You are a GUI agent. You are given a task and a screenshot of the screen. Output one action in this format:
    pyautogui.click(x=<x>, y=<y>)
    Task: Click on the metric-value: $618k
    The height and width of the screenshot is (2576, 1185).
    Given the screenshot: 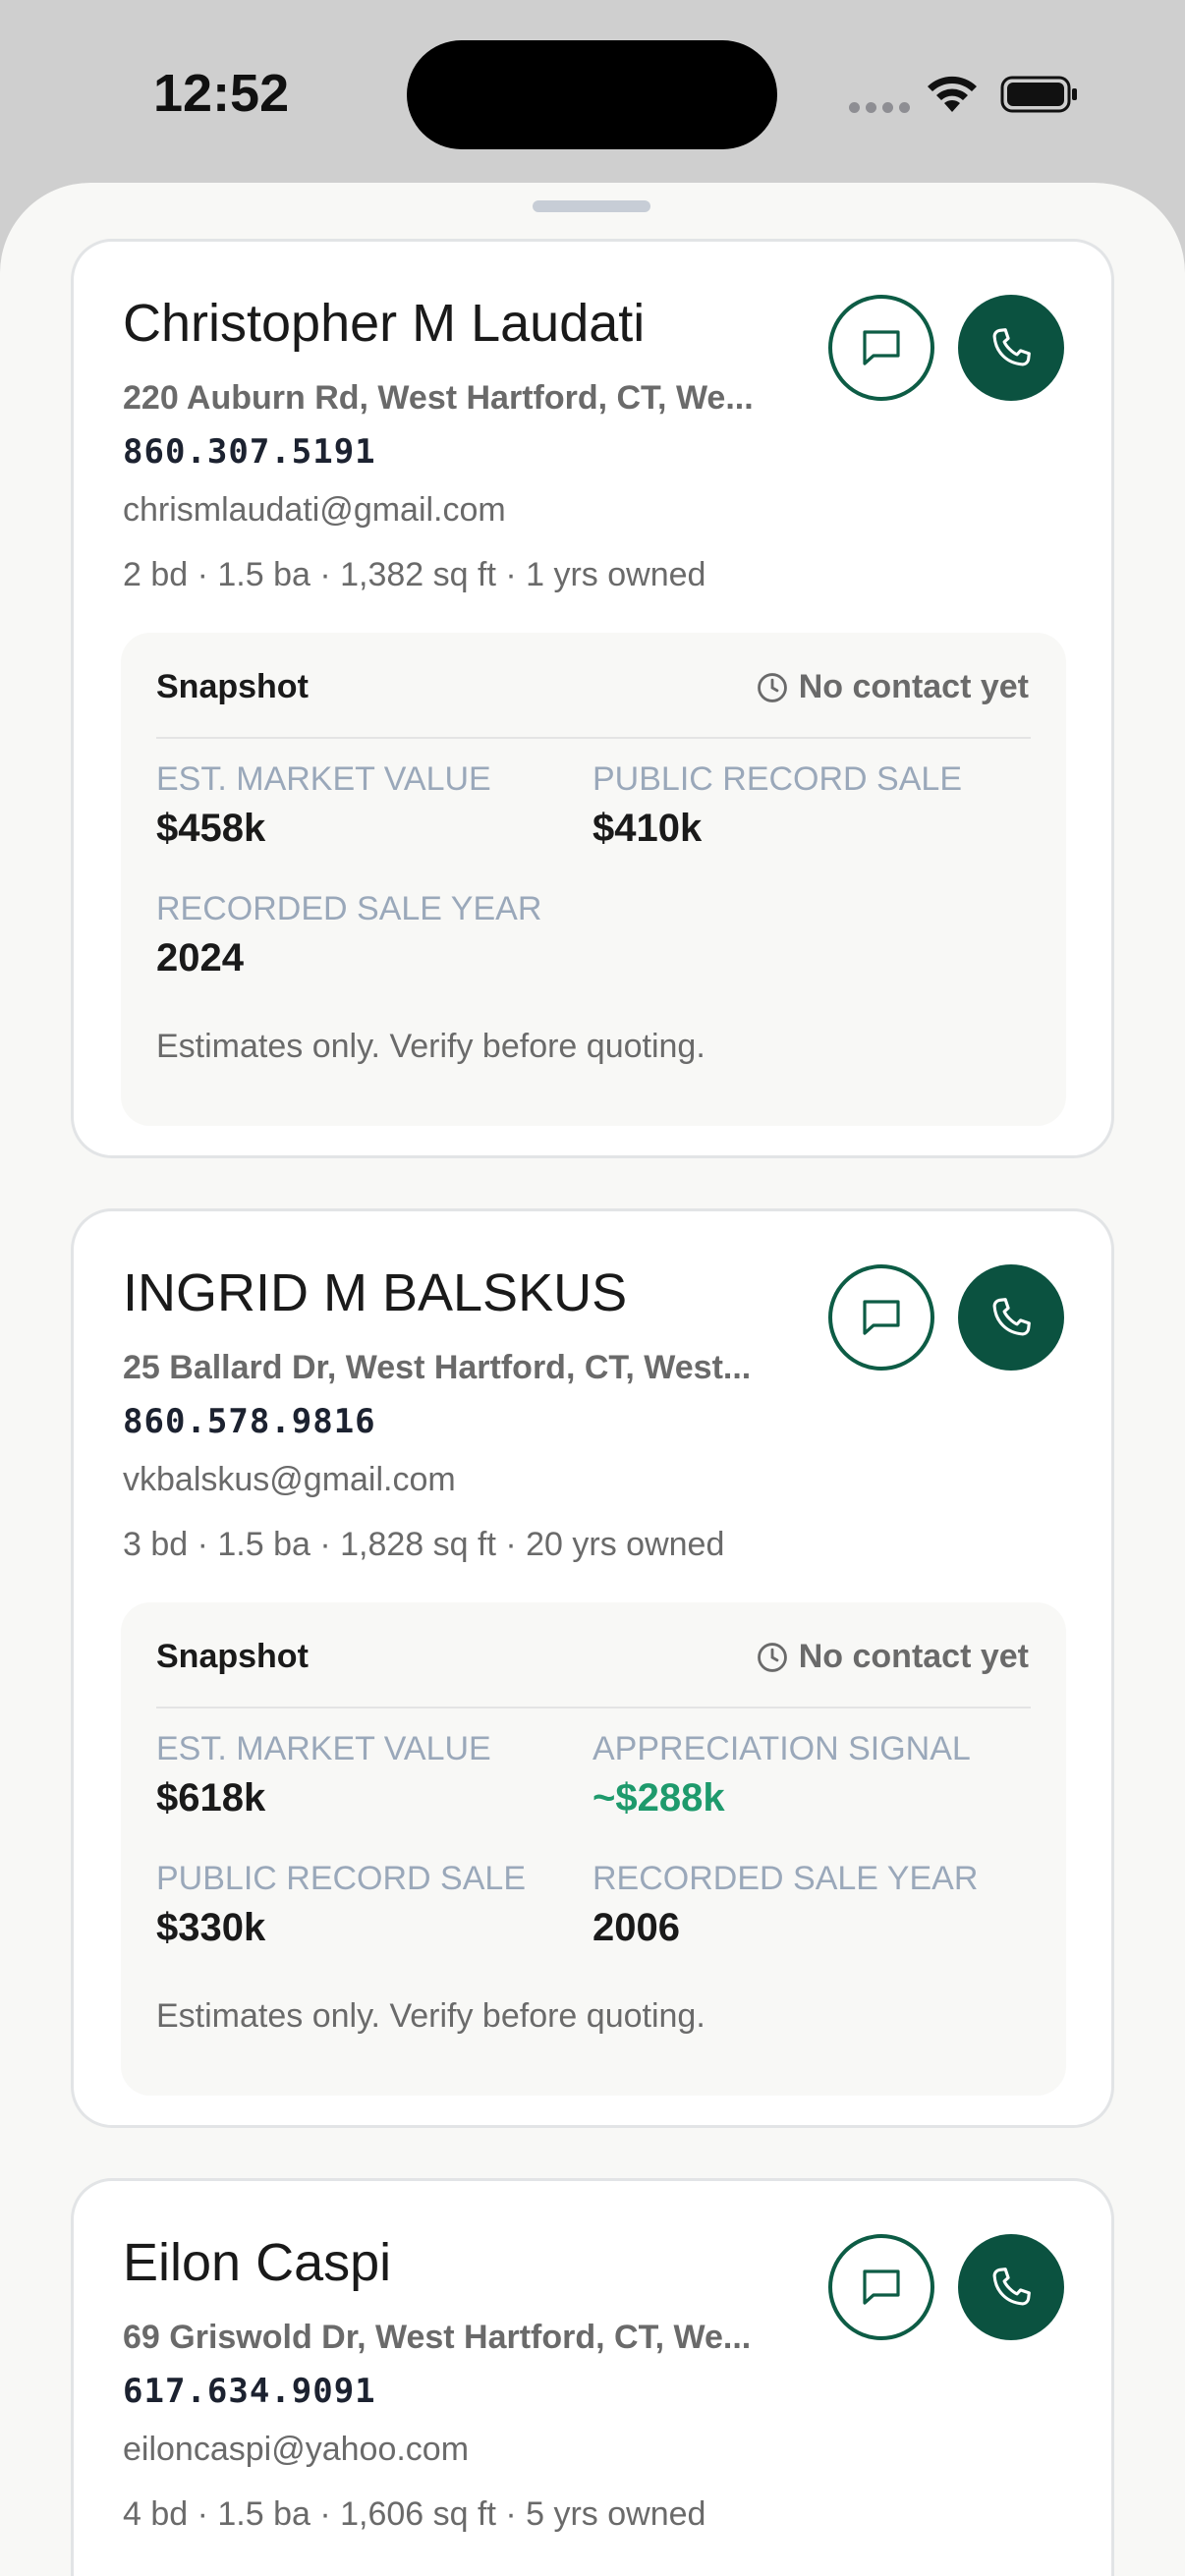 What is the action you would take?
    pyautogui.click(x=211, y=1798)
    